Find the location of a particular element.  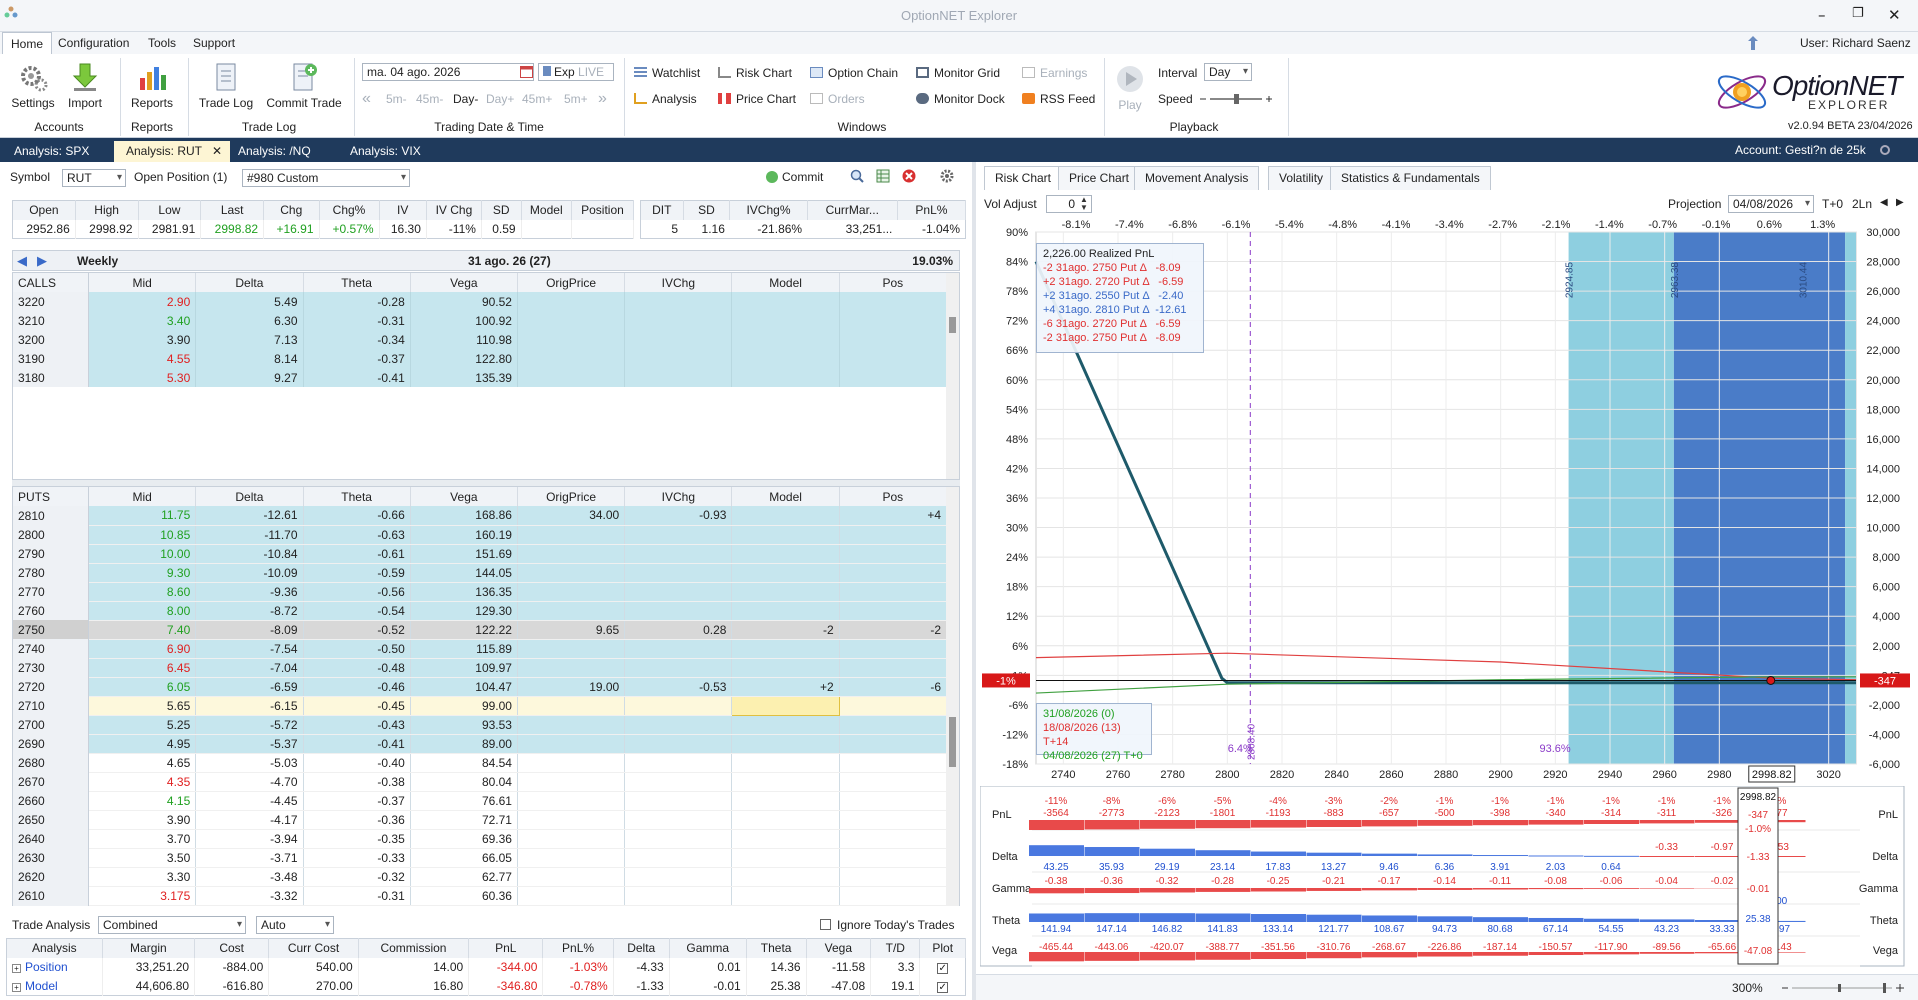

menu-tools: Tools is located at coordinates (162, 43).